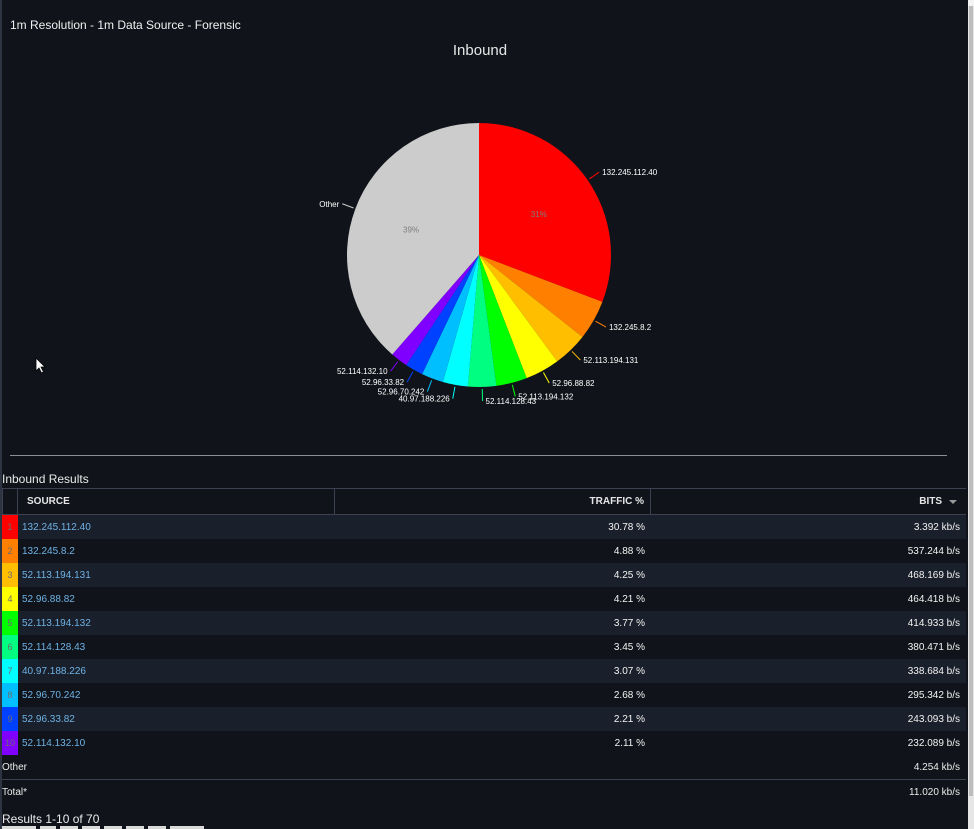 The height and width of the screenshot is (829, 974). What do you see at coordinates (484, 695) in the screenshot?
I see `table-row: 8 52.96.70.242 2.68 % 295.342 b/s` at bounding box center [484, 695].